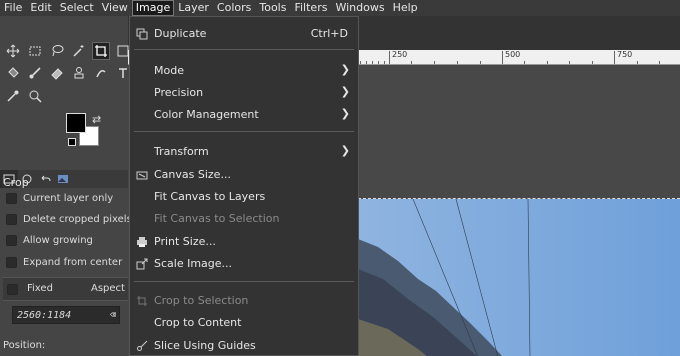  Describe the element at coordinates (169, 70) in the screenshot. I see `menu-item-label: Mode` at that location.